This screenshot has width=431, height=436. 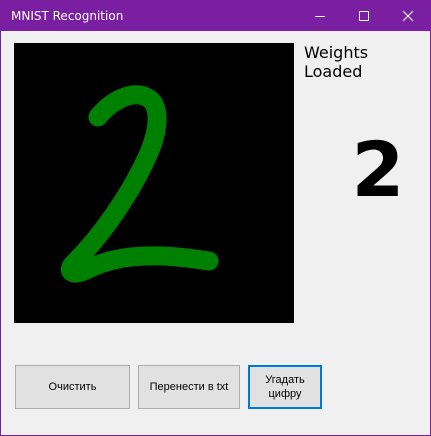 I want to click on status-label: Weights Loaded, so click(x=336, y=62).